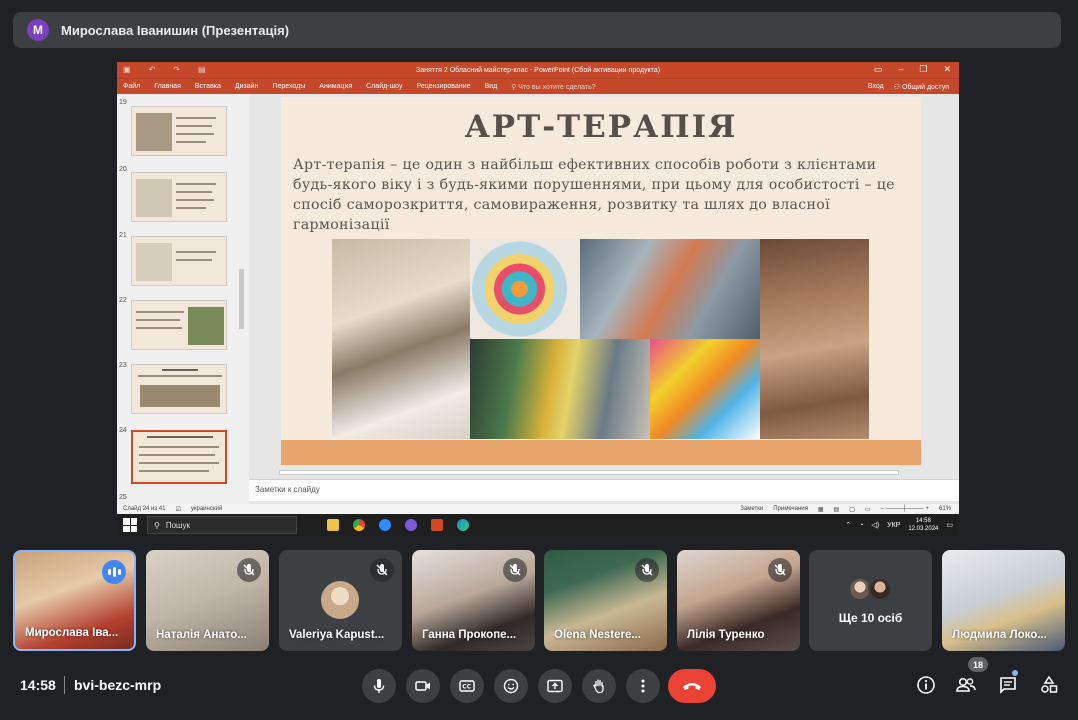 The width and height of the screenshot is (1078, 720). I want to click on more-options-button, so click(643, 686).